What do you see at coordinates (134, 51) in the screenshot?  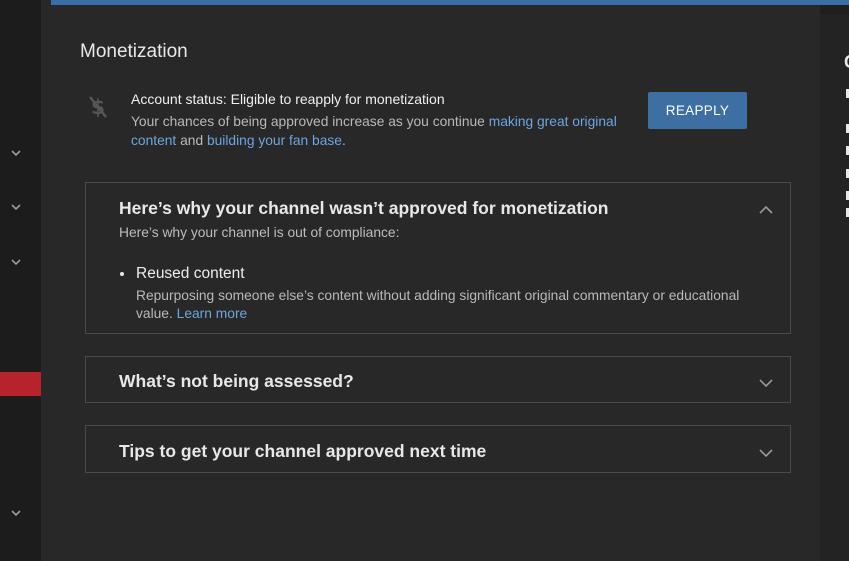 I see `page-title: Monetization` at bounding box center [134, 51].